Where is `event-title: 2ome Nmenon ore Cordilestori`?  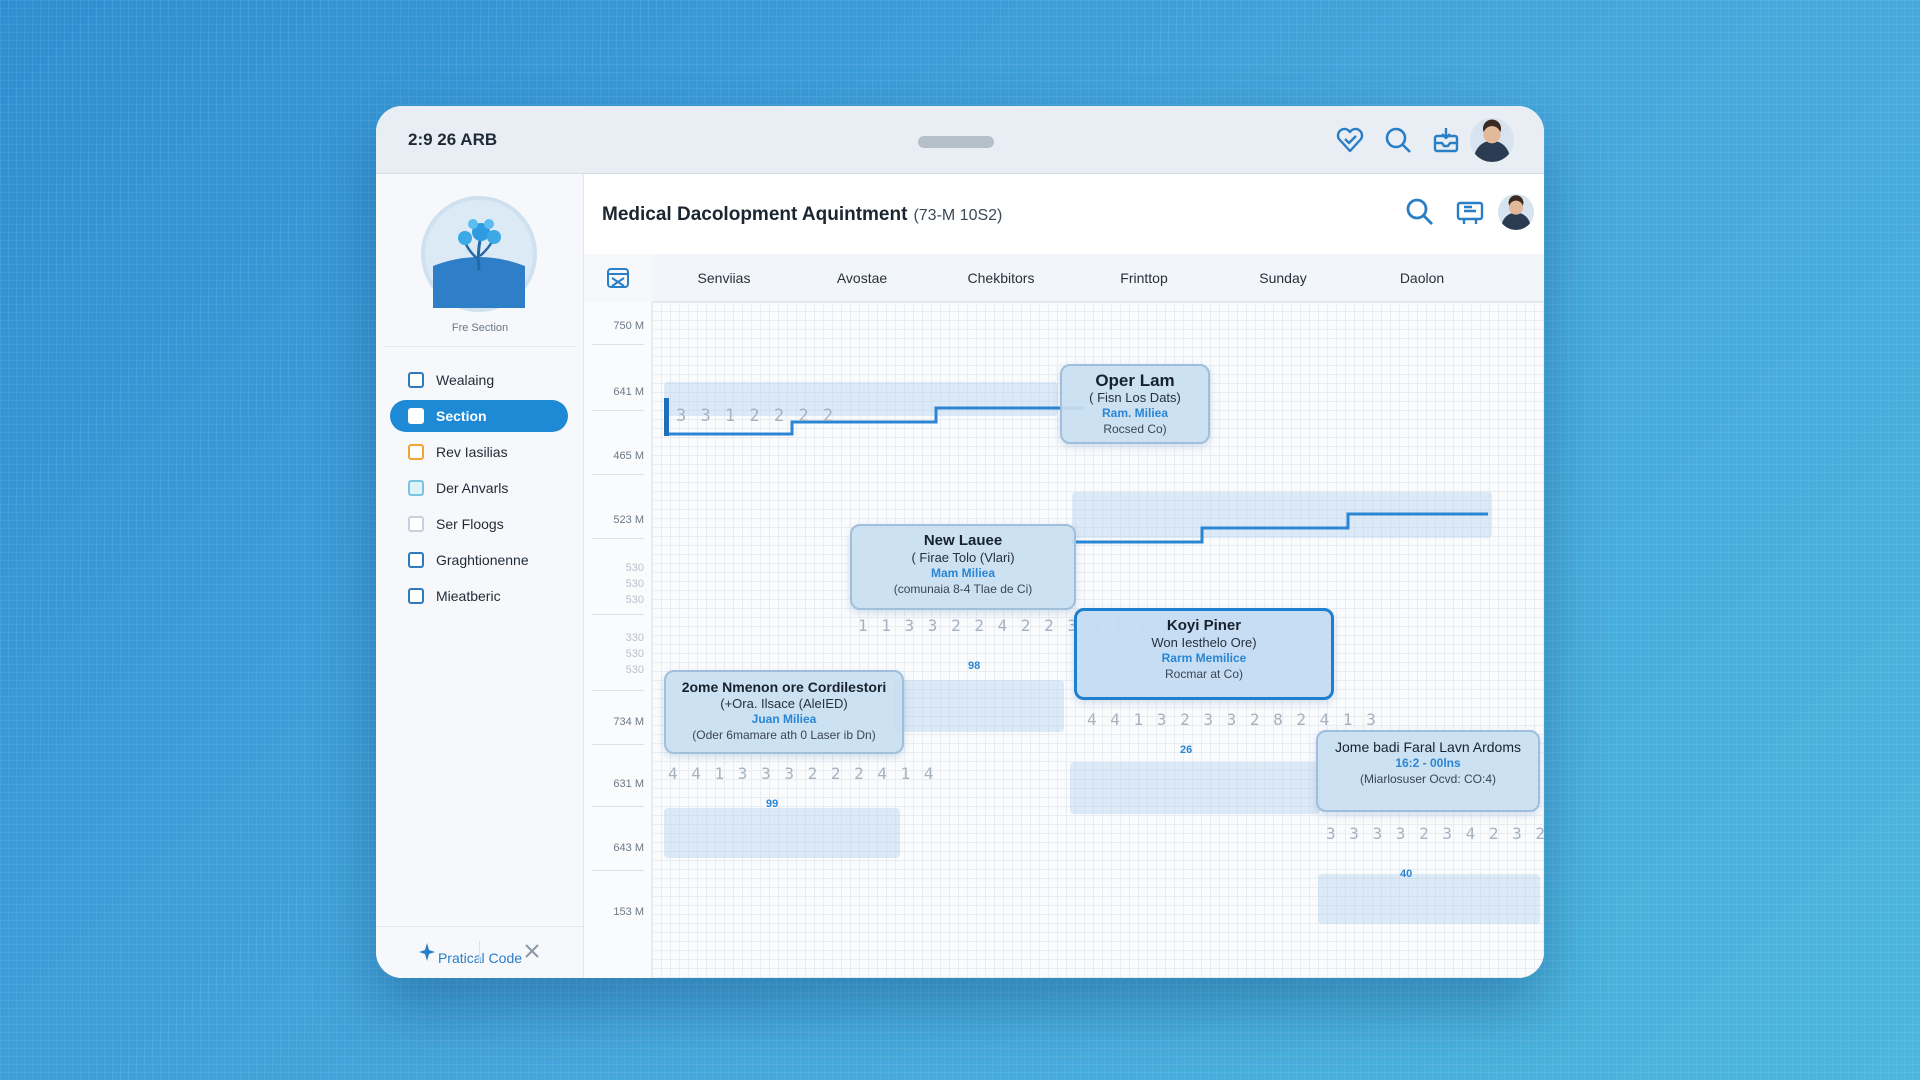
event-title: 2ome Nmenon ore Cordilestori is located at coordinates (784, 687).